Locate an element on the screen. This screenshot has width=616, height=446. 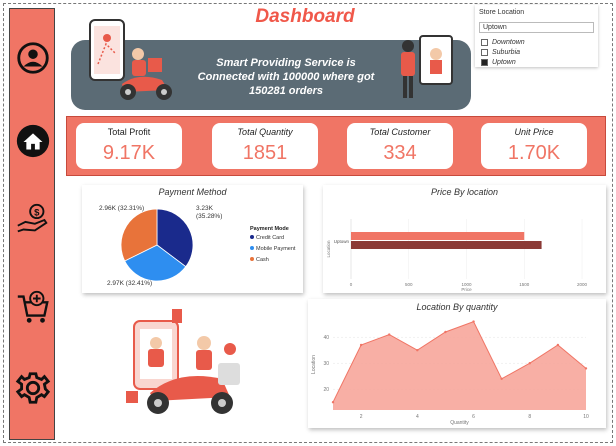
shopping-person-illustration is located at coordinates (427, 66).